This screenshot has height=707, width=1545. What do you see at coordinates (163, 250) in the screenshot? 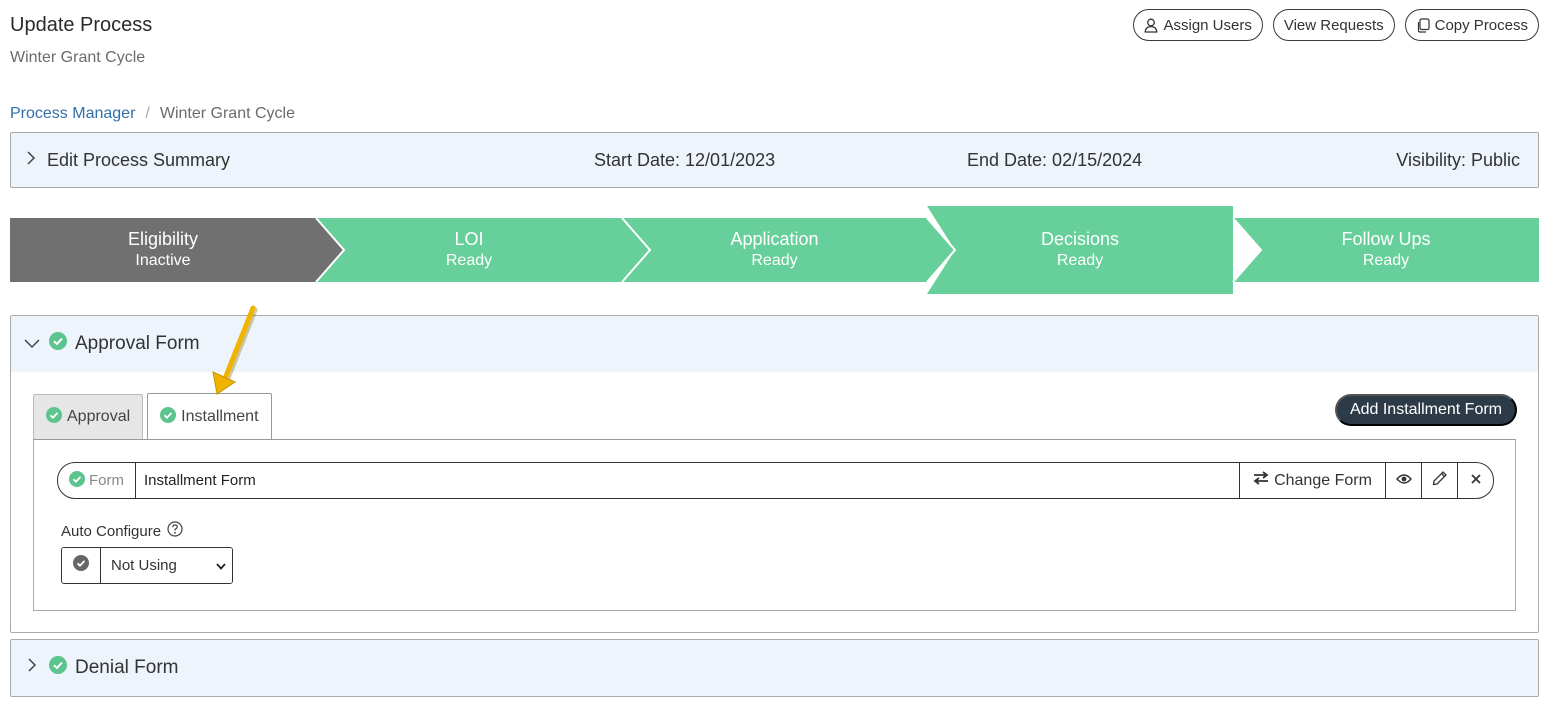
I see `stage-eligibility: Eligibility Inactive` at bounding box center [163, 250].